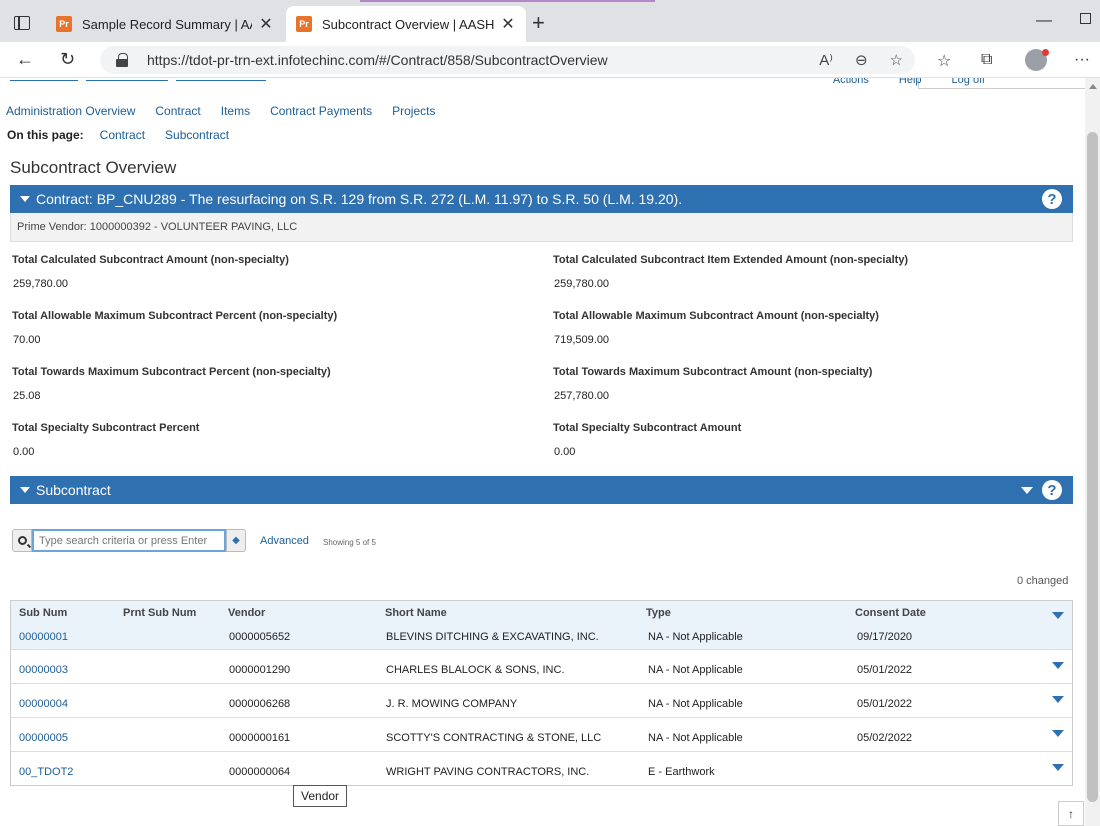 The height and width of the screenshot is (826, 1100). Describe the element at coordinates (67, 59) in the screenshot. I see `refresh-icon: ↻` at that location.